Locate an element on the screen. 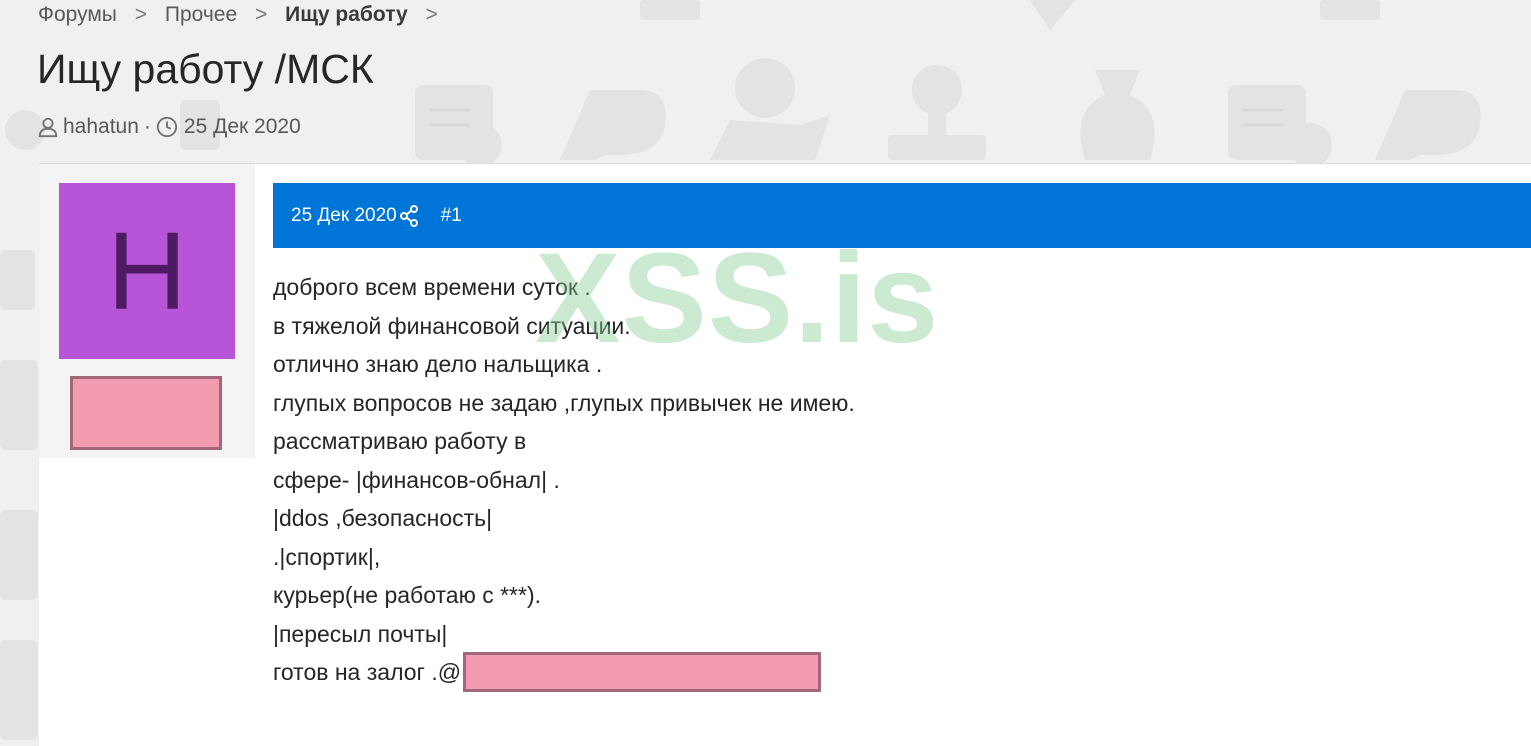 The width and height of the screenshot is (1531, 746). post-line: сфере- |финансов-обнал| . is located at coordinates (416, 479).